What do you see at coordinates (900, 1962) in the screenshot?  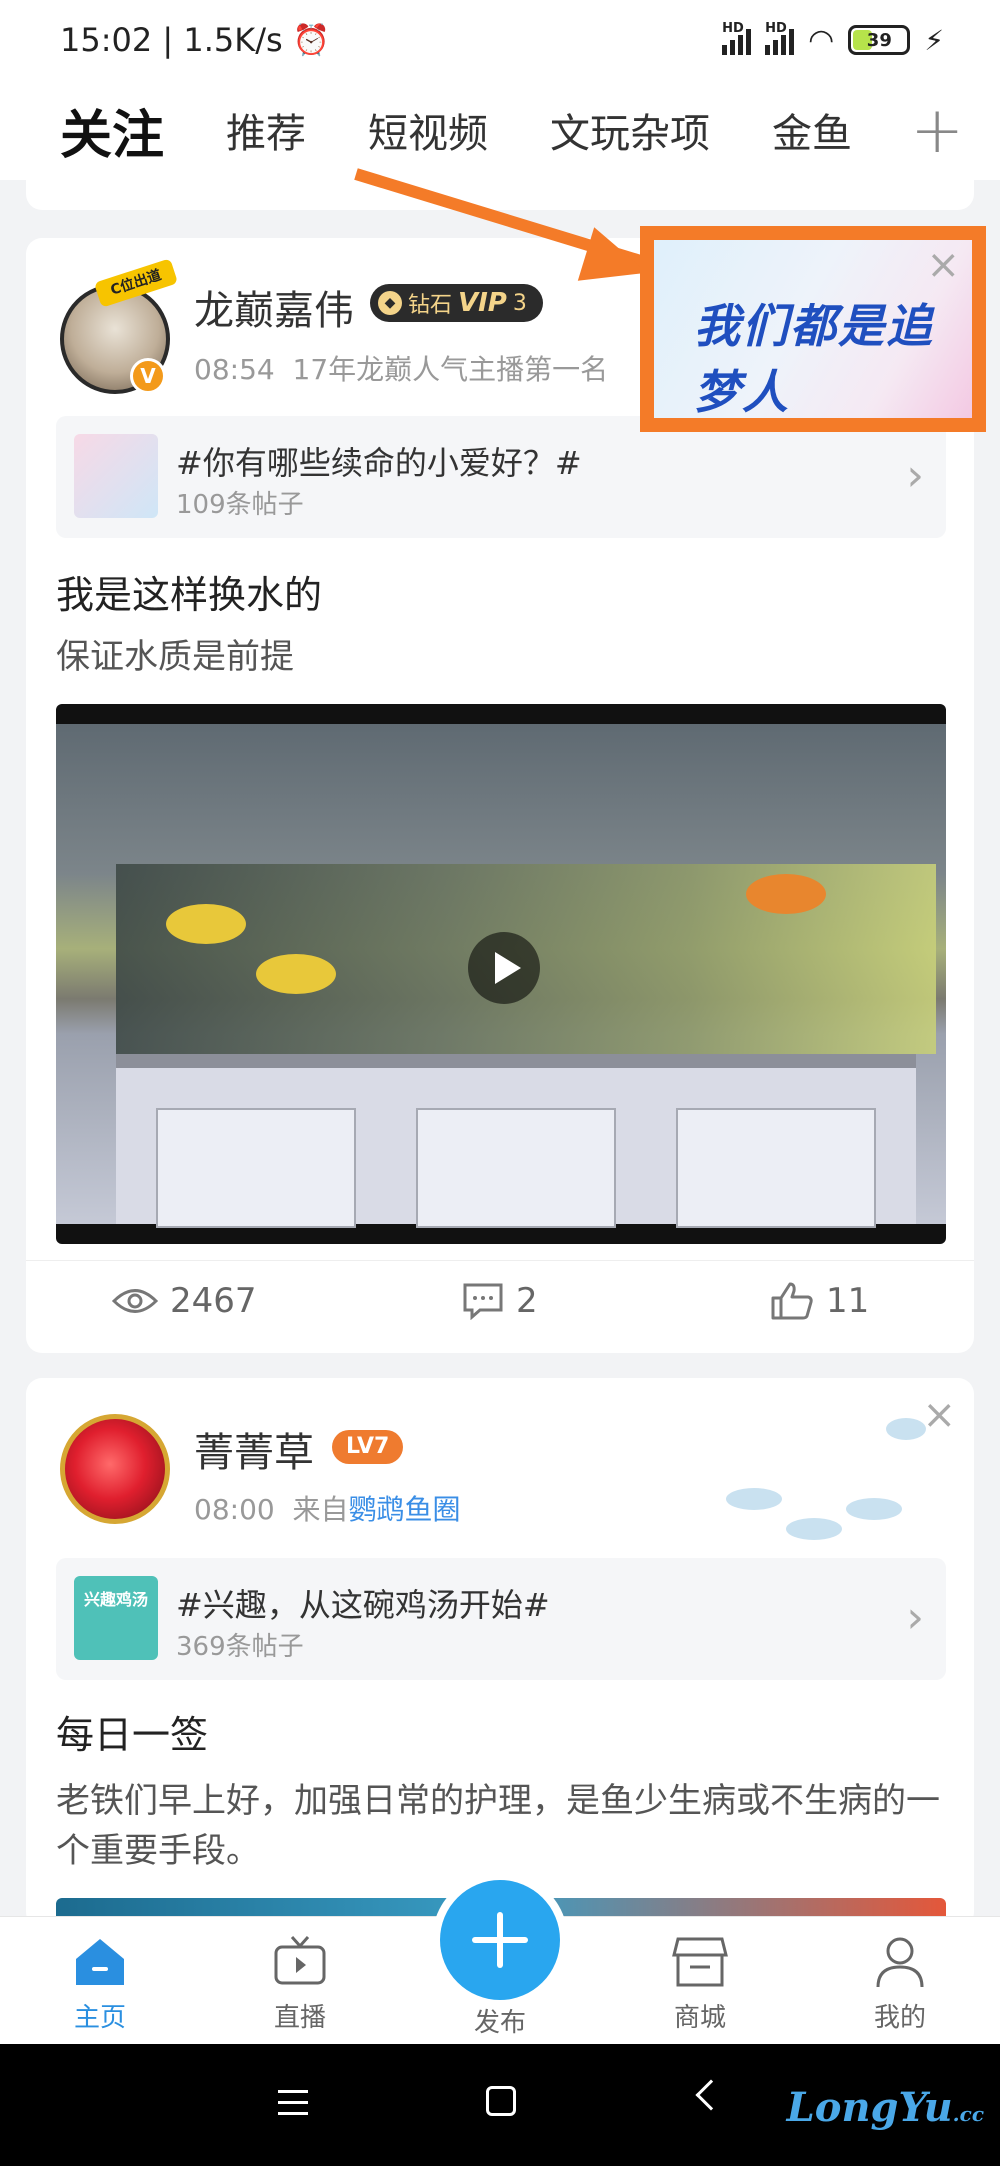 I see `user-icon` at bounding box center [900, 1962].